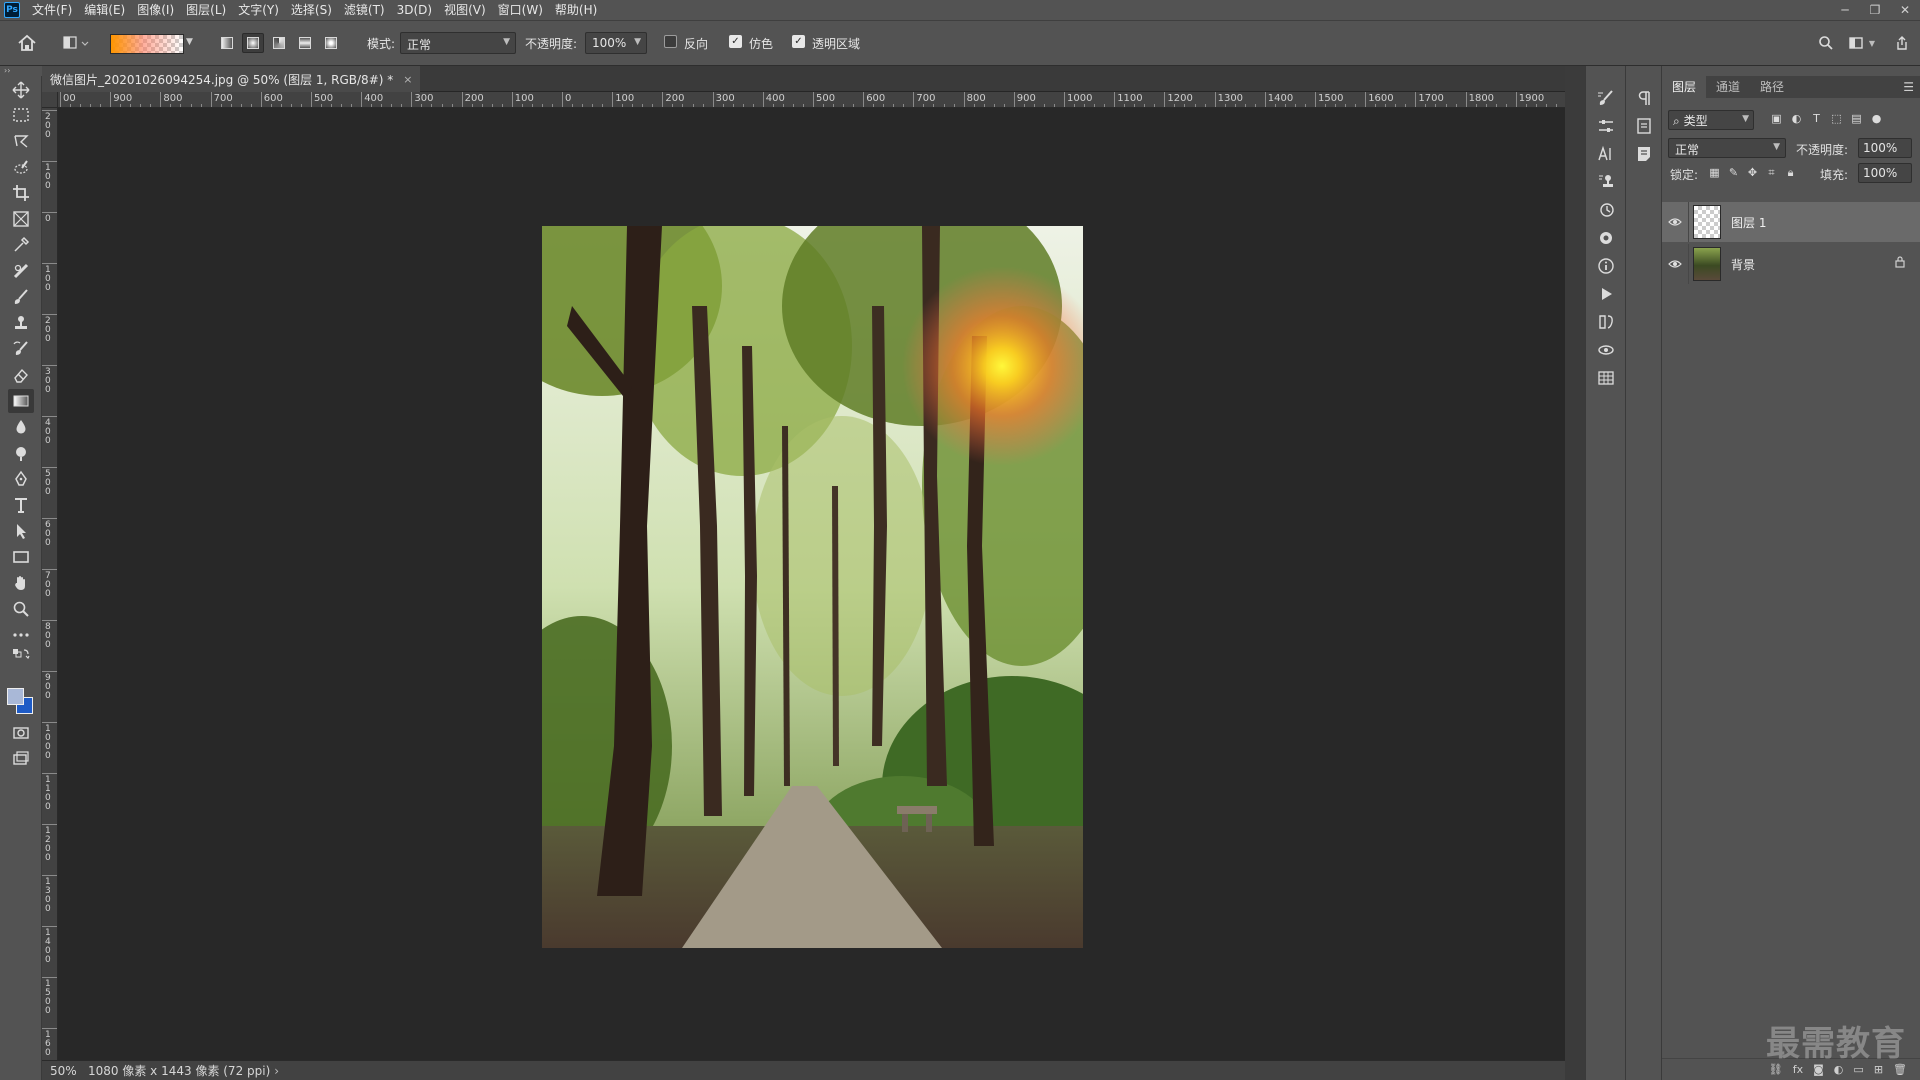 This screenshot has height=1080, width=1920. I want to click on home-icon, so click(27, 43).